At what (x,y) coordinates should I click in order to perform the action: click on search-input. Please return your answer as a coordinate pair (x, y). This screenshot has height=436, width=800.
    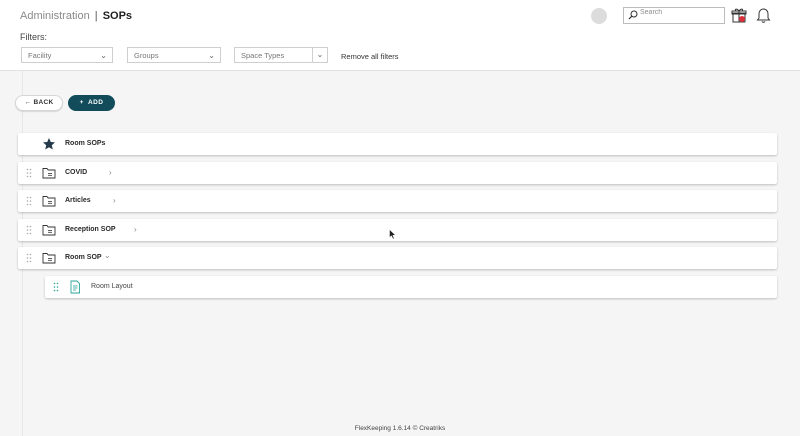
    Looking at the image, I should click on (680, 12).